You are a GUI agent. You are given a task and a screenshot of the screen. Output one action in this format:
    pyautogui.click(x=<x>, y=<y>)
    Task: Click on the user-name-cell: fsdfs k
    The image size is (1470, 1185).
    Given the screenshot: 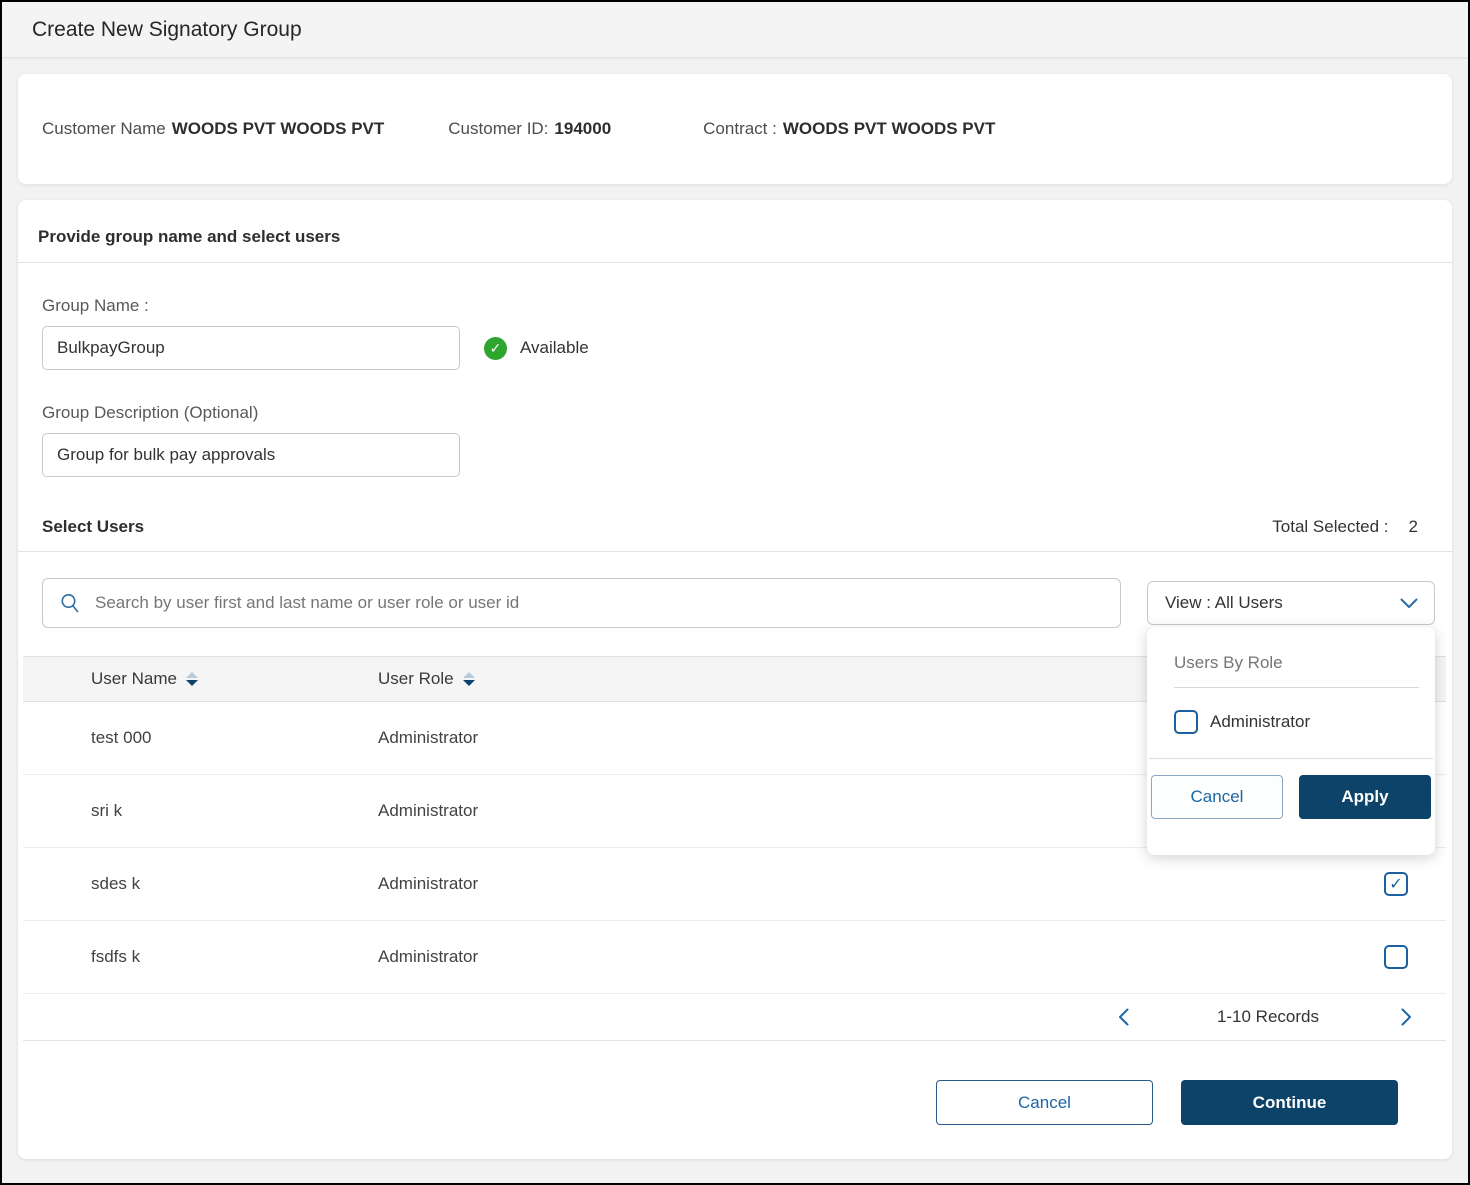 What is the action you would take?
    pyautogui.click(x=116, y=956)
    